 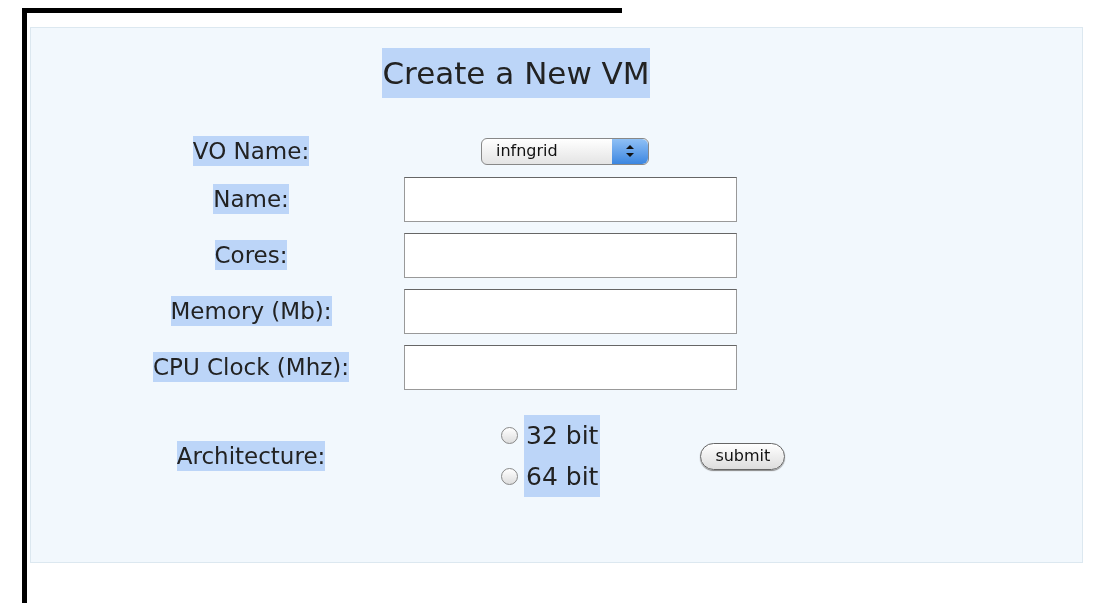 I want to click on field-label: Name:, so click(x=251, y=199).